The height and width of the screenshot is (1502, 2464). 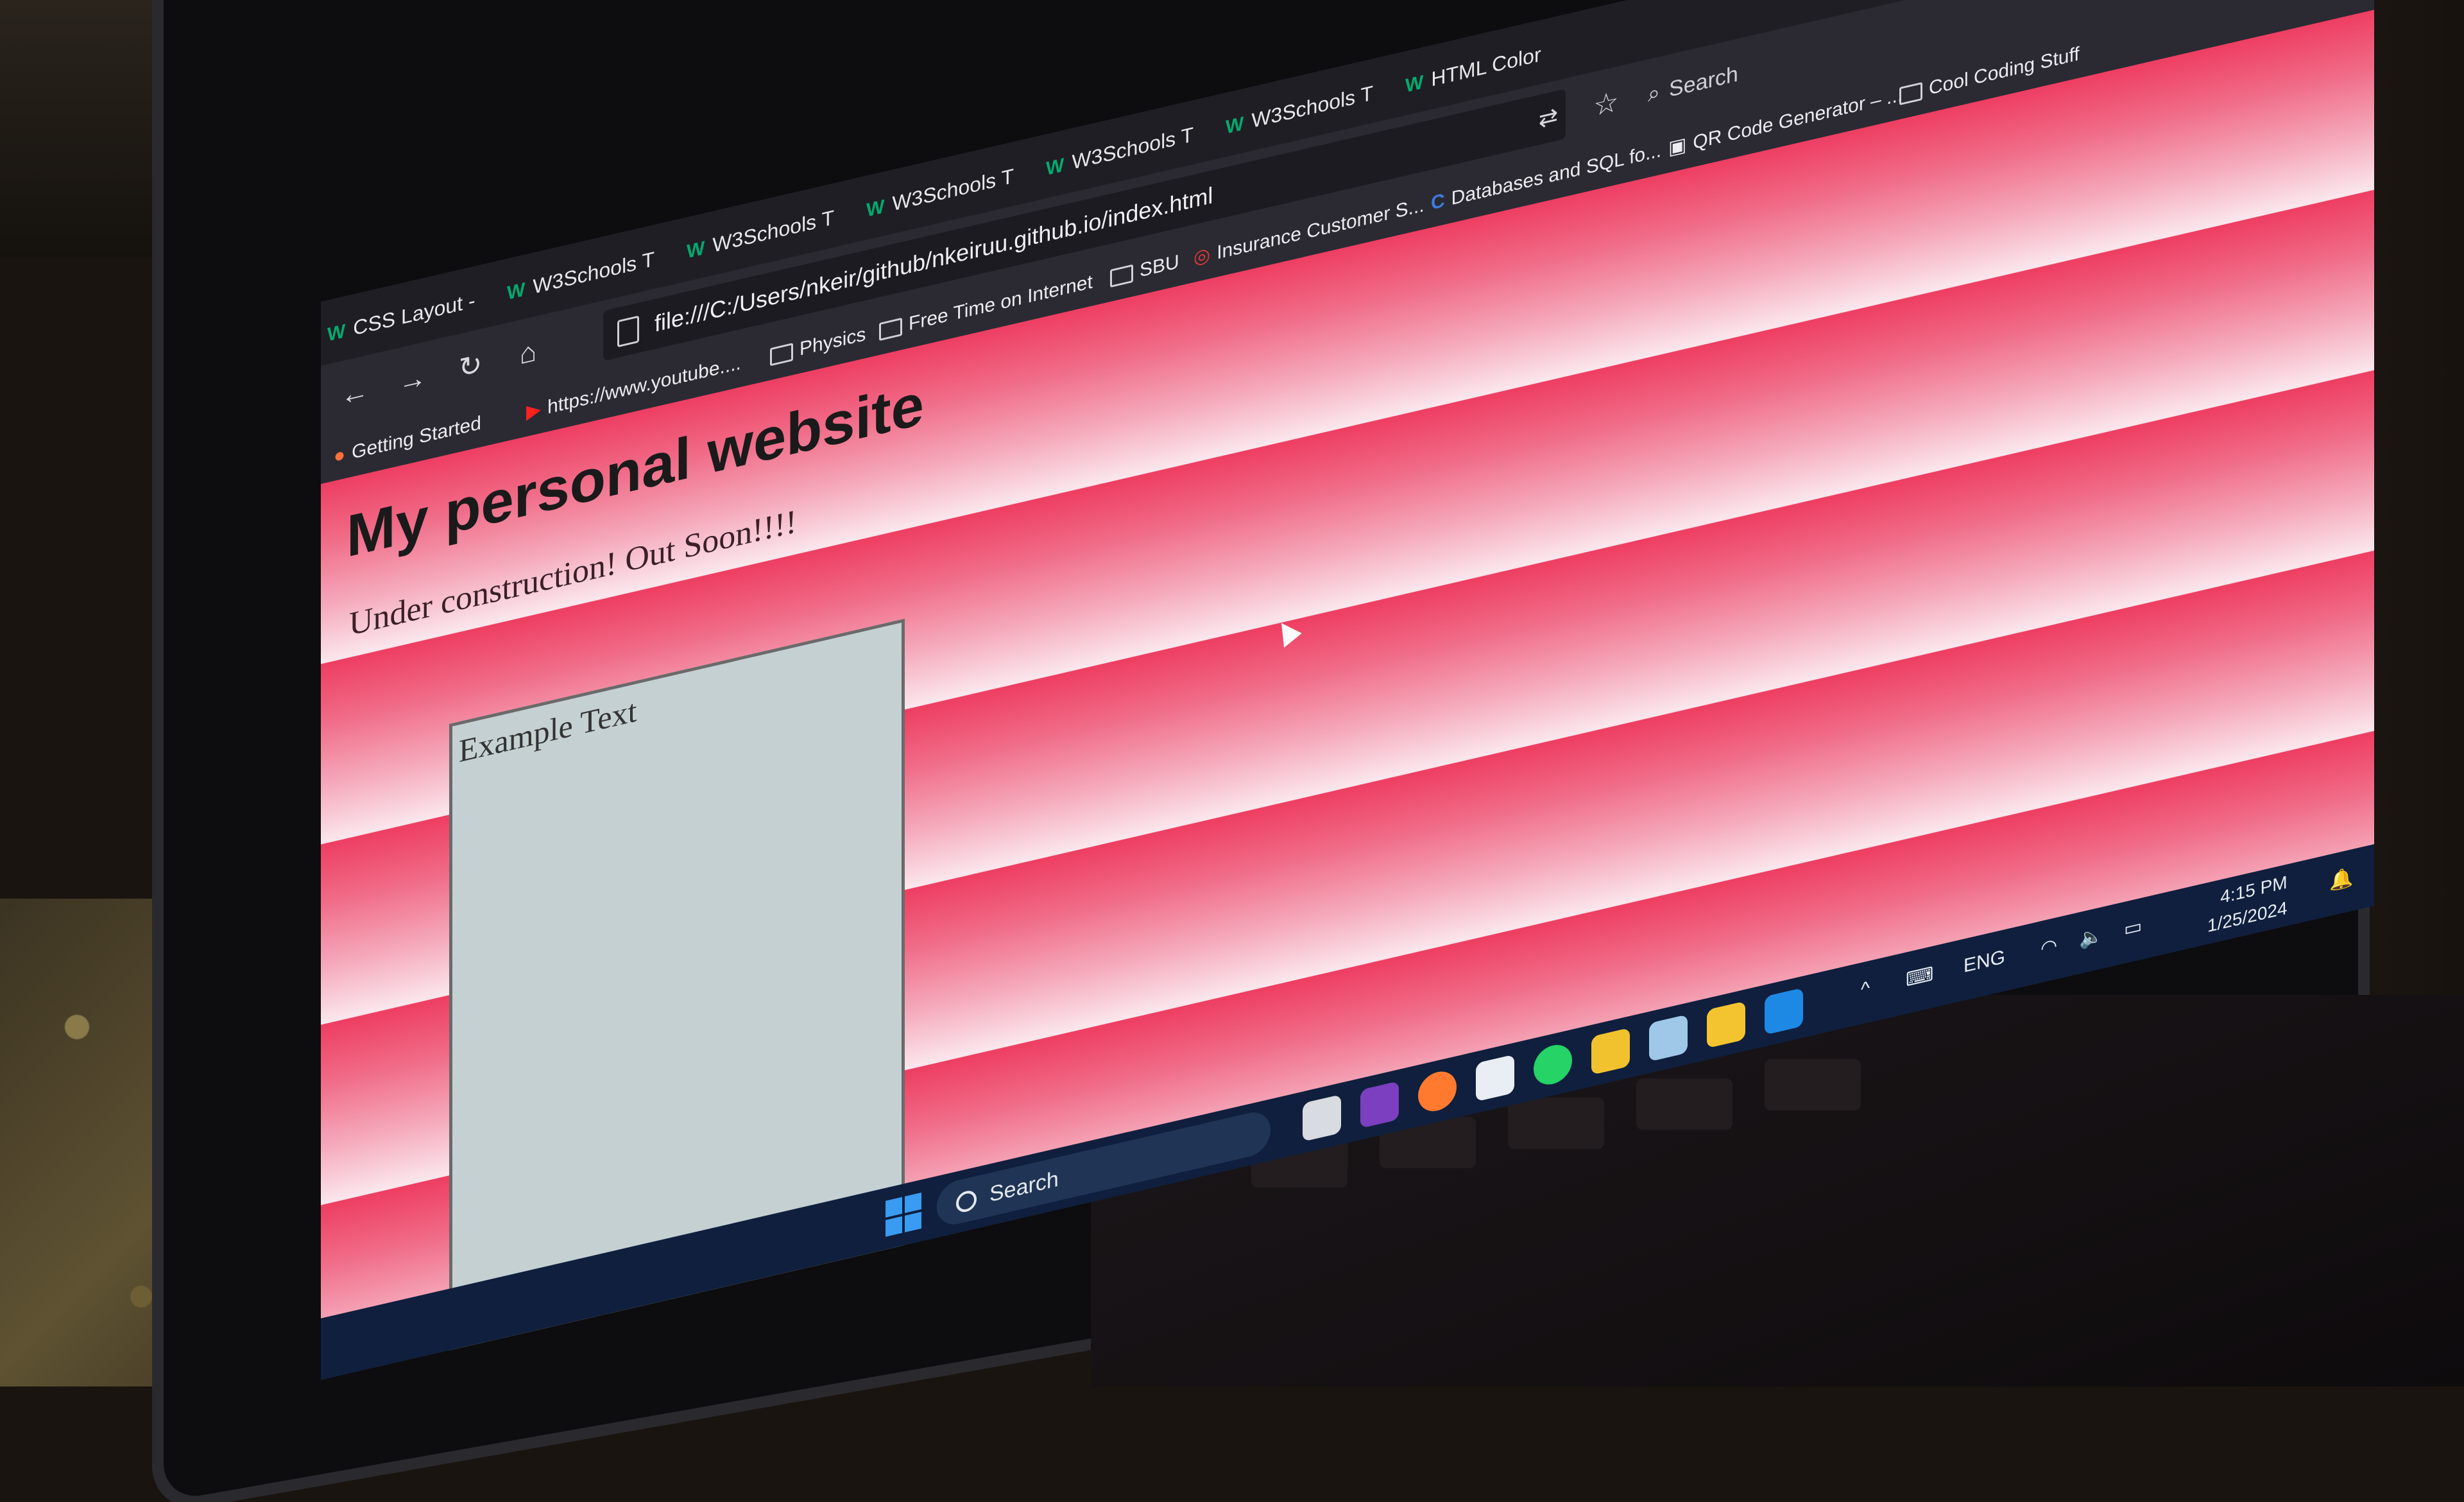 I want to click on taskbar-search-label: Search, so click(x=1024, y=1187).